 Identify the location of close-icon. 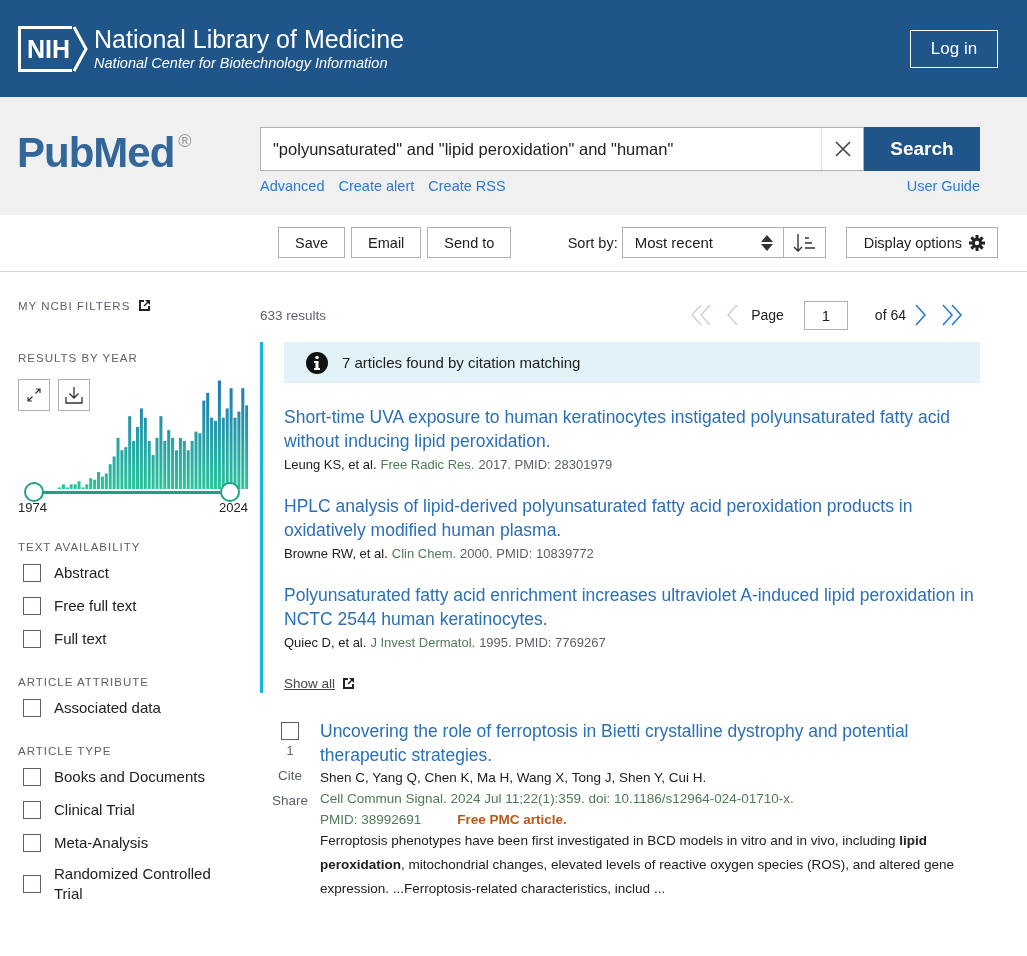
(842, 149).